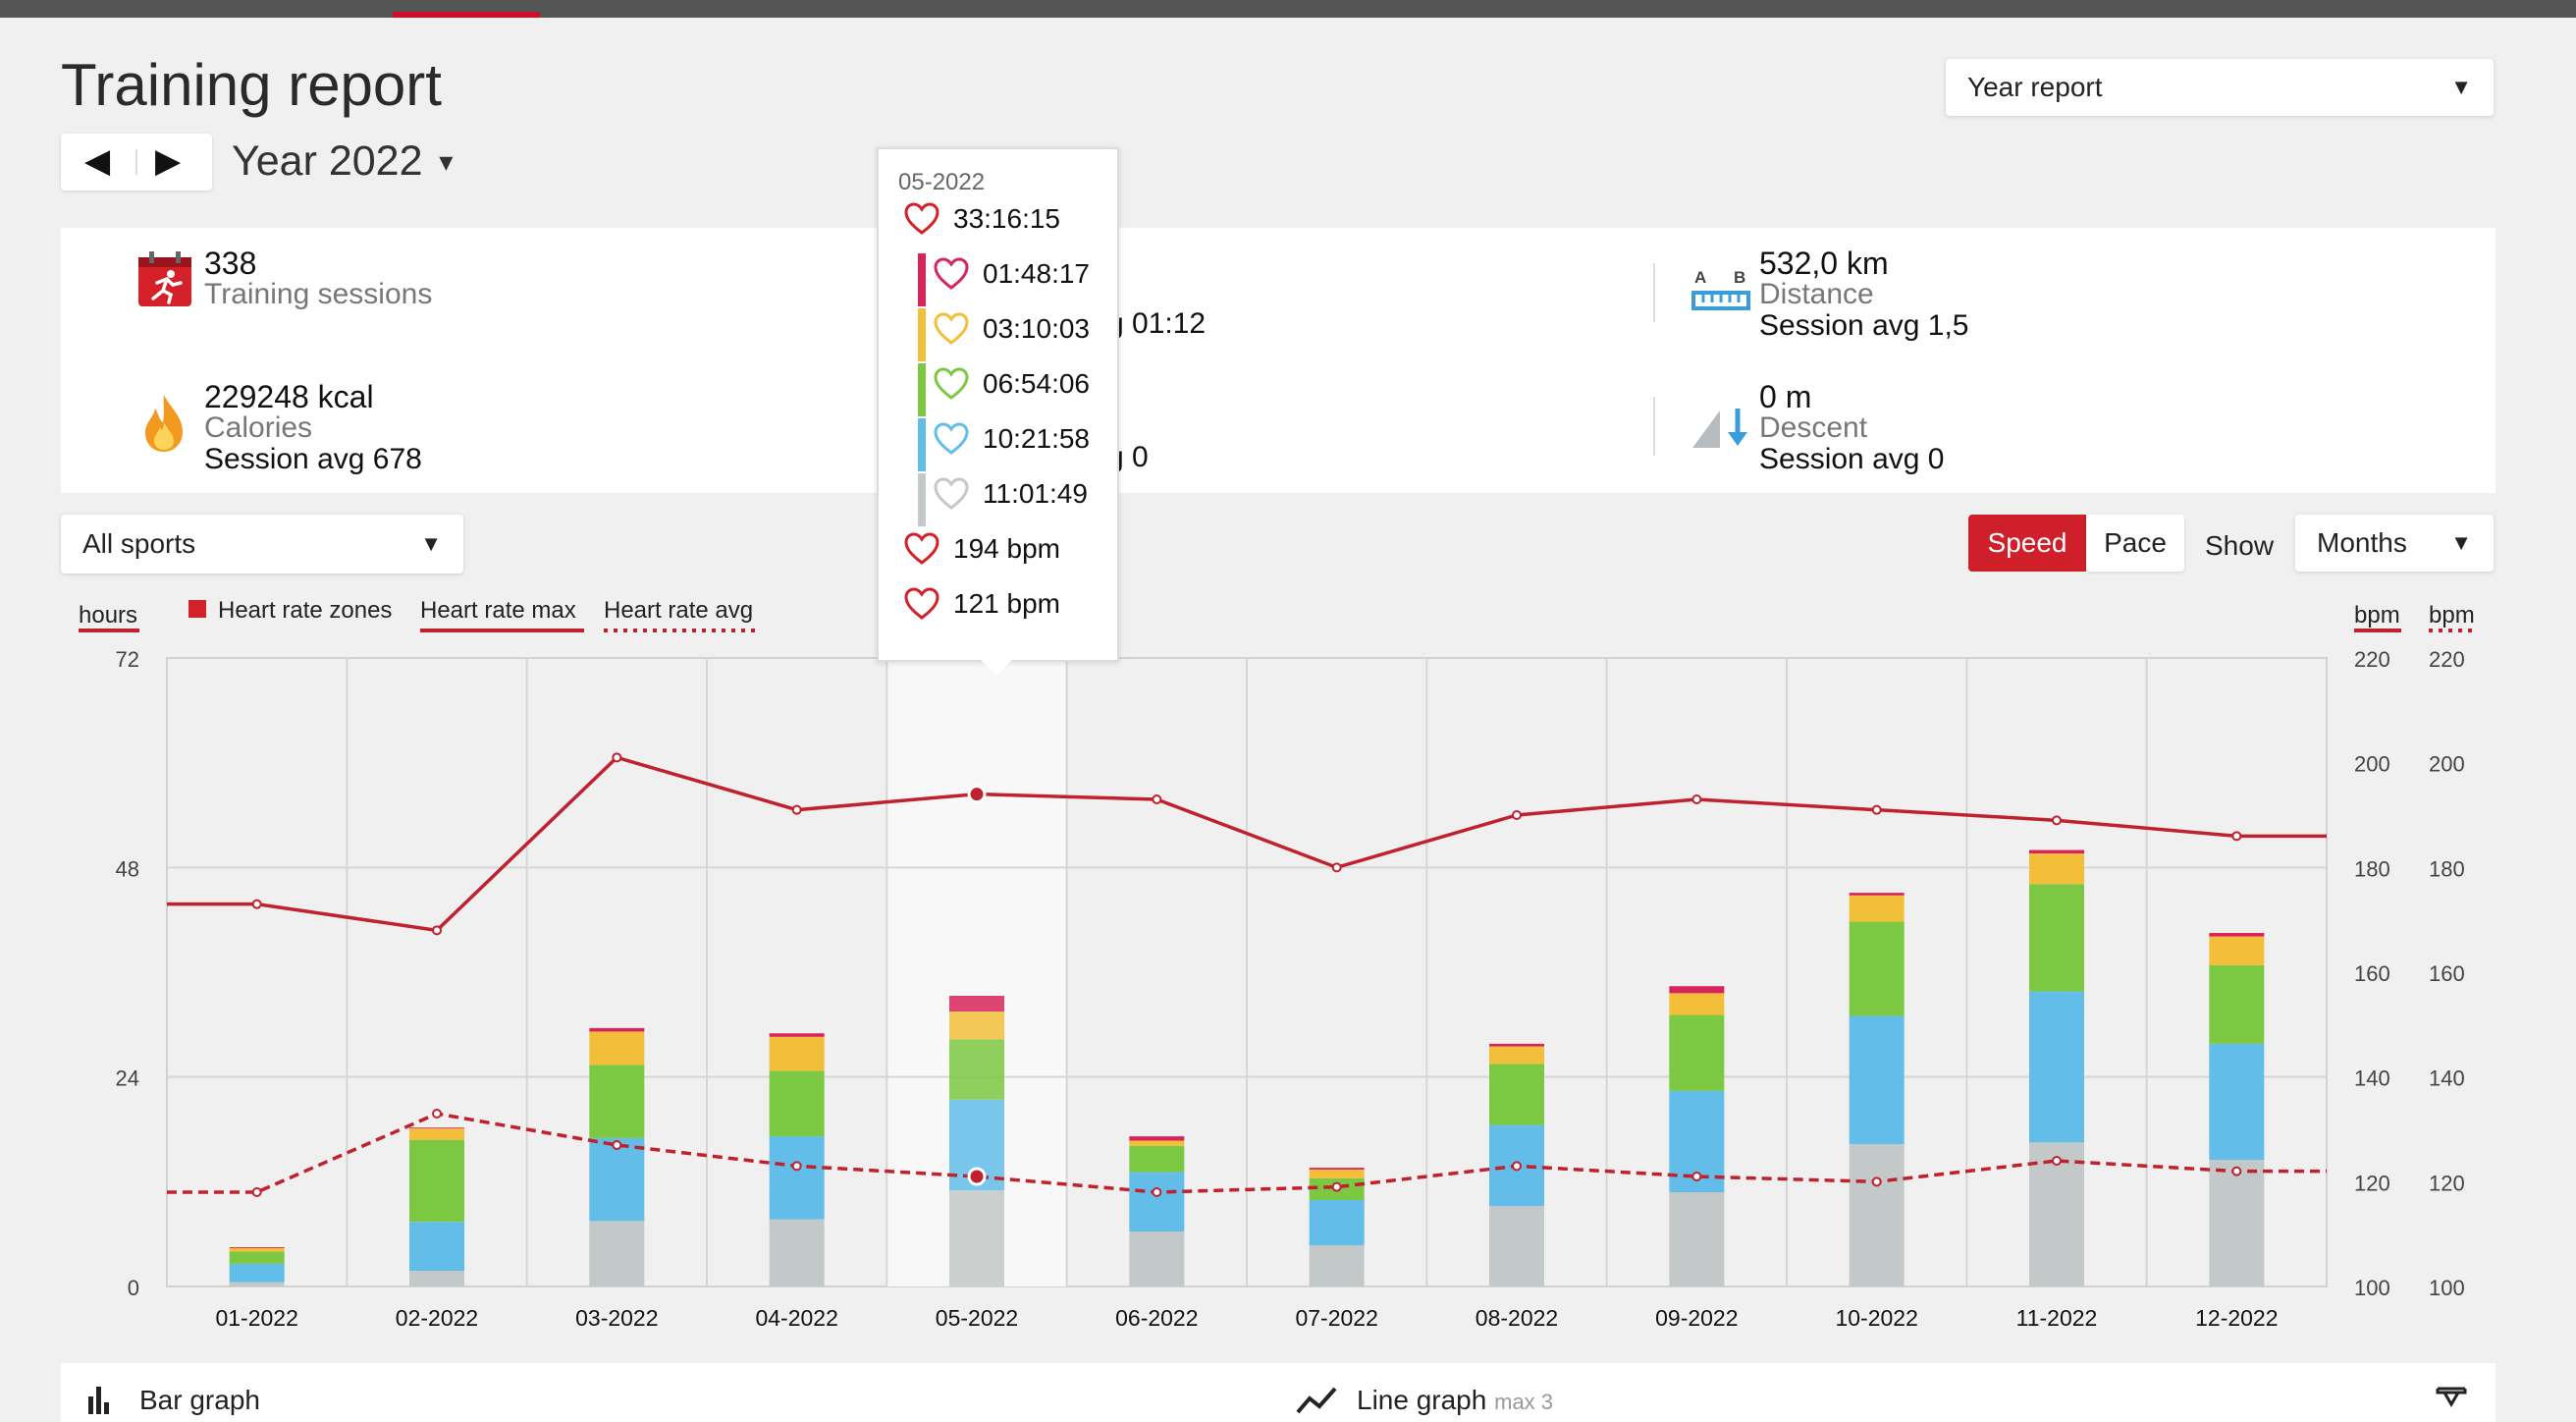 This screenshot has width=2576, height=1422. I want to click on graph-type-panel: Bar graph Line graph max 3, so click(1278, 1392).